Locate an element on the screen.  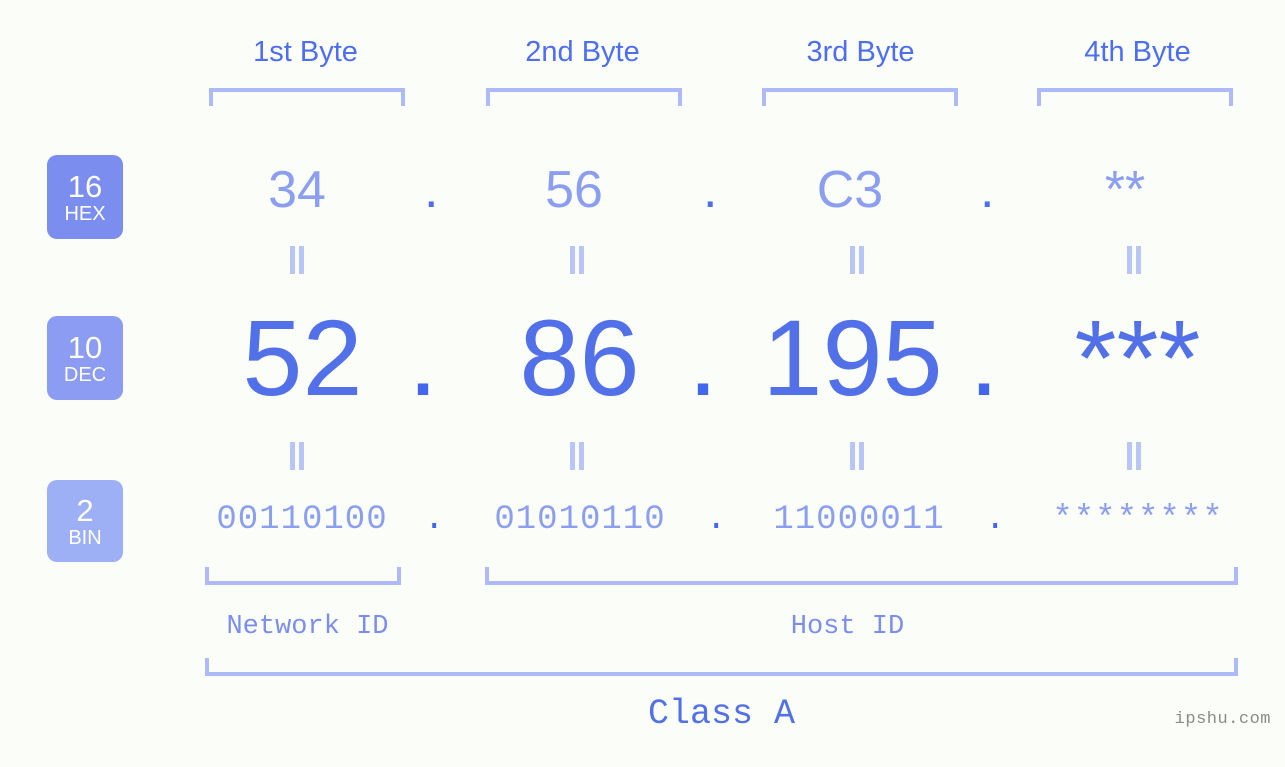
class-bracket is located at coordinates (721, 667).